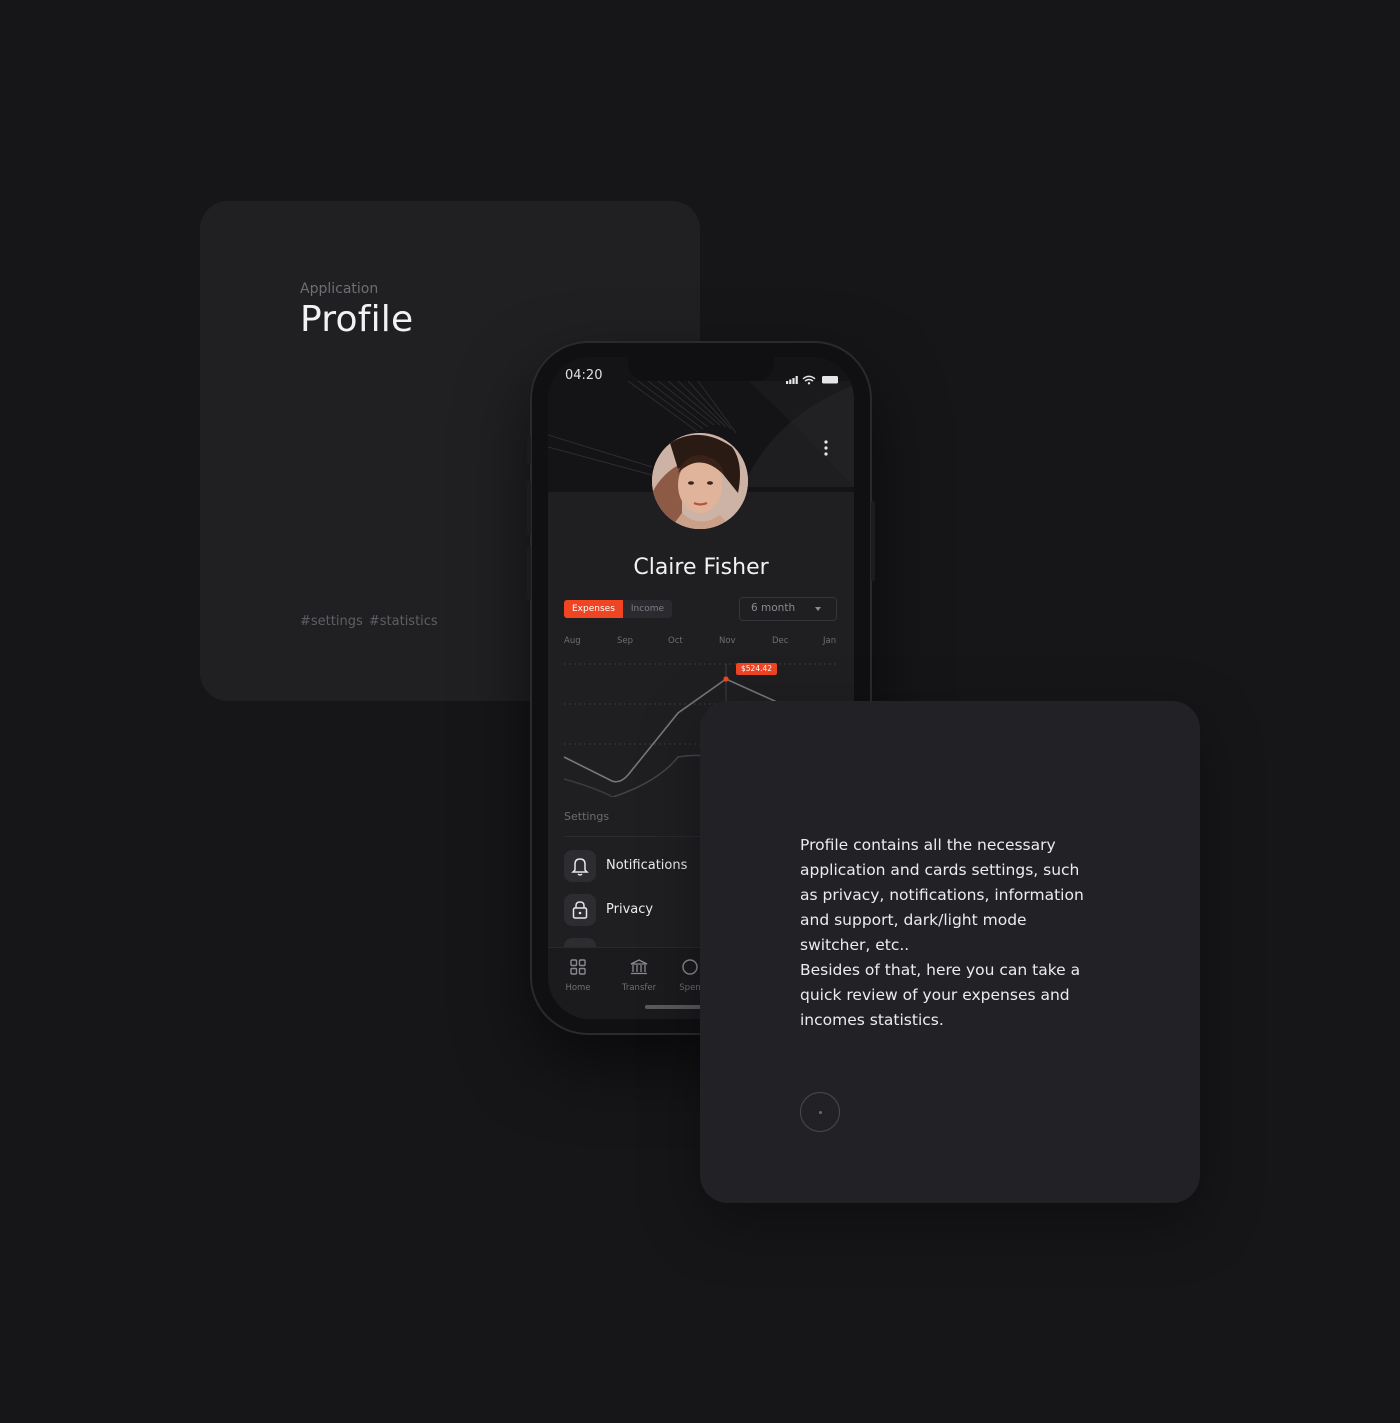 This screenshot has width=1400, height=1423. Describe the element at coordinates (809, 378) in the screenshot. I see `wifi-icon` at that location.